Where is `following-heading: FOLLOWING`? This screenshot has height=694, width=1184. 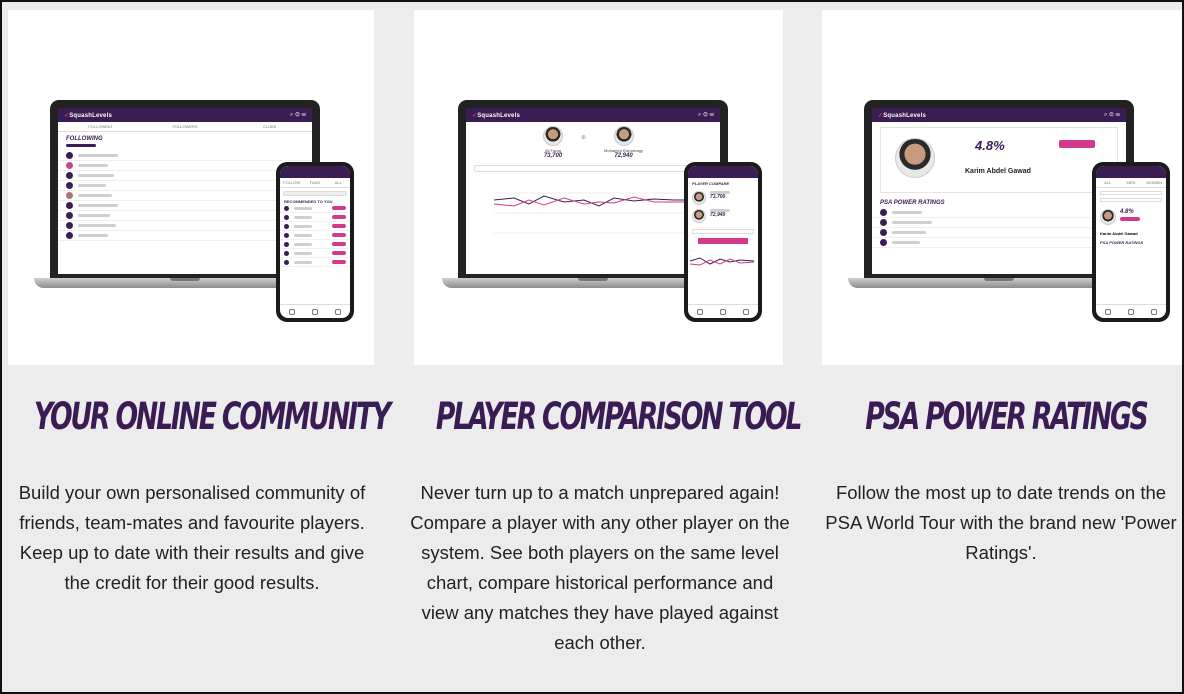 following-heading: FOLLOWING is located at coordinates (84, 139).